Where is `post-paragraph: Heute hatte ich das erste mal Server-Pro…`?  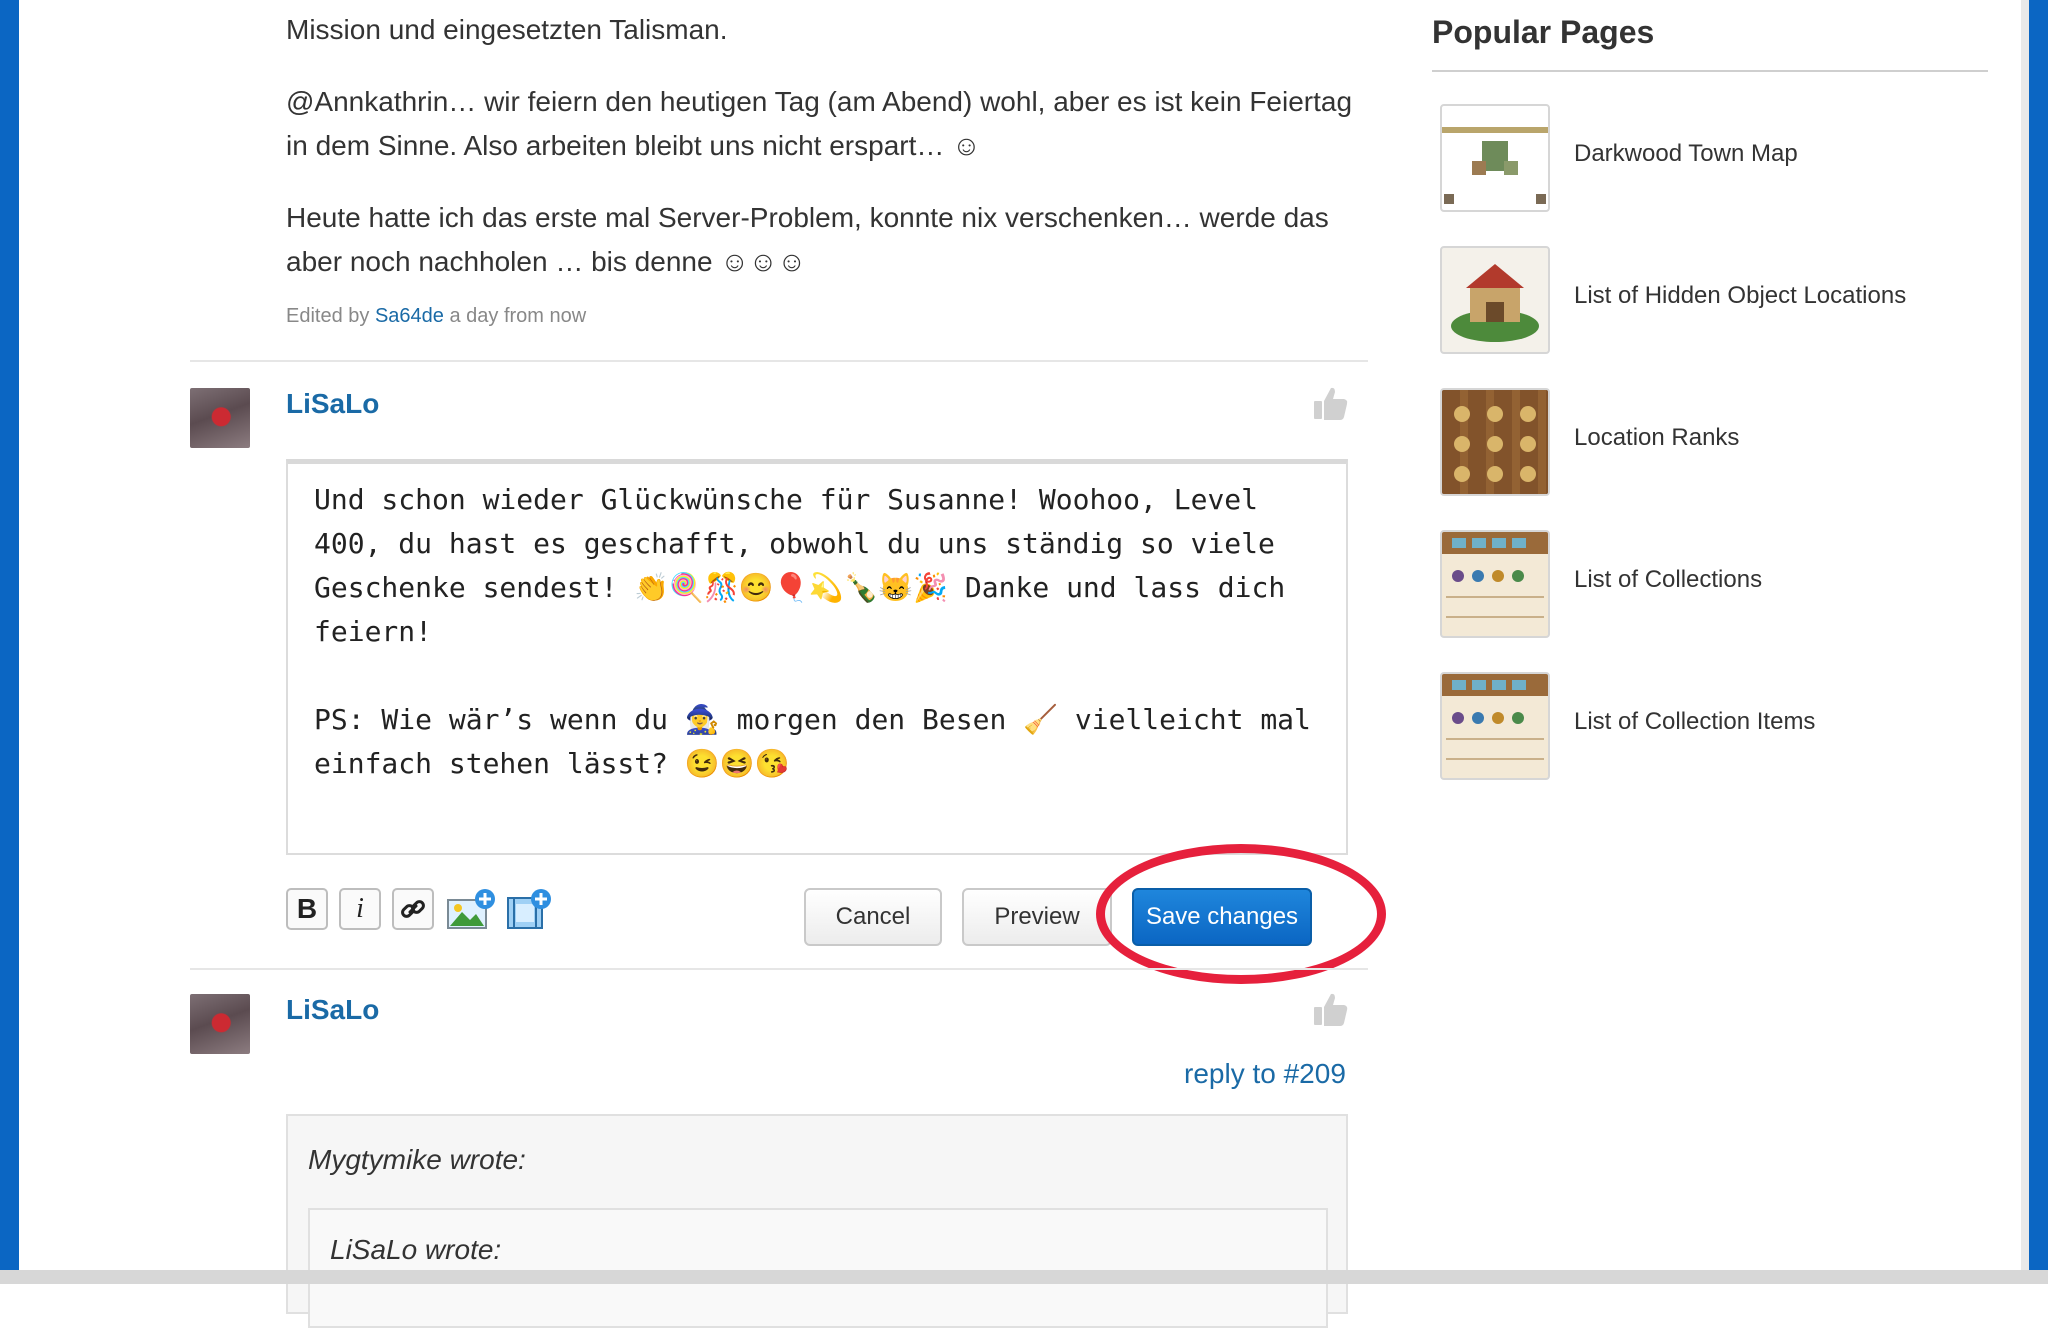 post-paragraph: Heute hatte ich das erste mal Server-Pro… is located at coordinates (807, 239).